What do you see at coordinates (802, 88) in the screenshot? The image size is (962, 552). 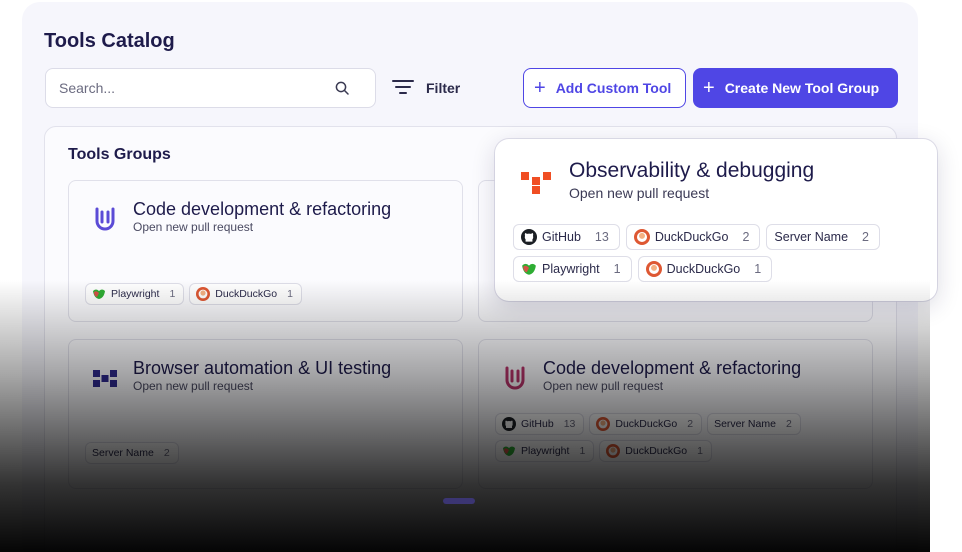 I see `create-tool-group-label: Create New Tool Group` at bounding box center [802, 88].